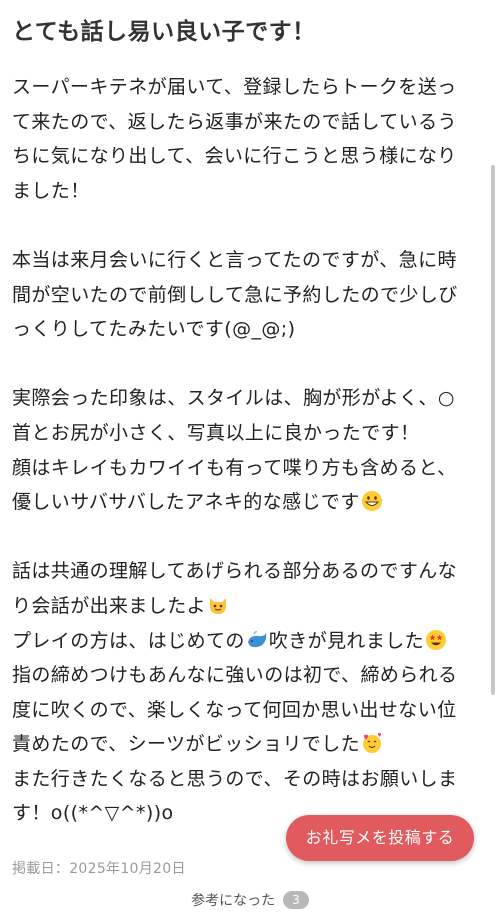  Describe the element at coordinates (99, 869) in the screenshot. I see `posted-date: 掲載日：2025年10月20日` at that location.